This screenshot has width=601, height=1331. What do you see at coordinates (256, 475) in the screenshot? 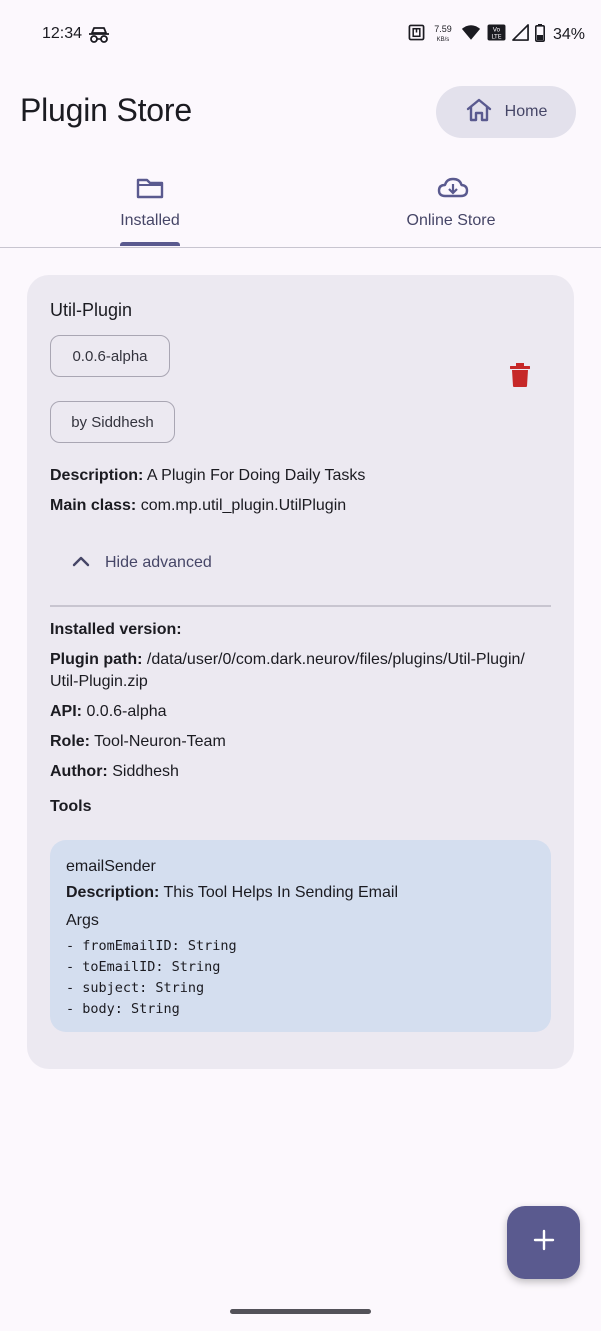
I see `description-value: A Plugin For Doing Daily Tasks` at bounding box center [256, 475].